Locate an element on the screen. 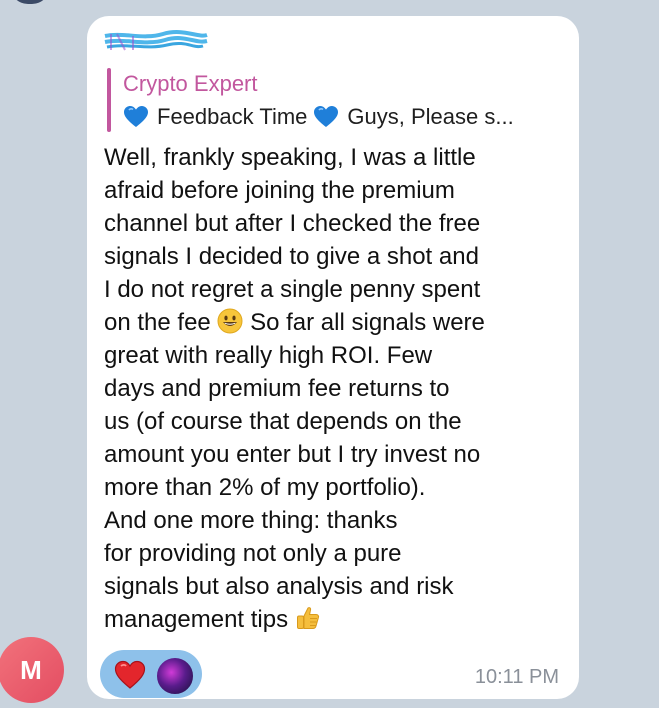 This screenshot has height=708, width=659. thumbs-up-emoji-icon is located at coordinates (307, 618).